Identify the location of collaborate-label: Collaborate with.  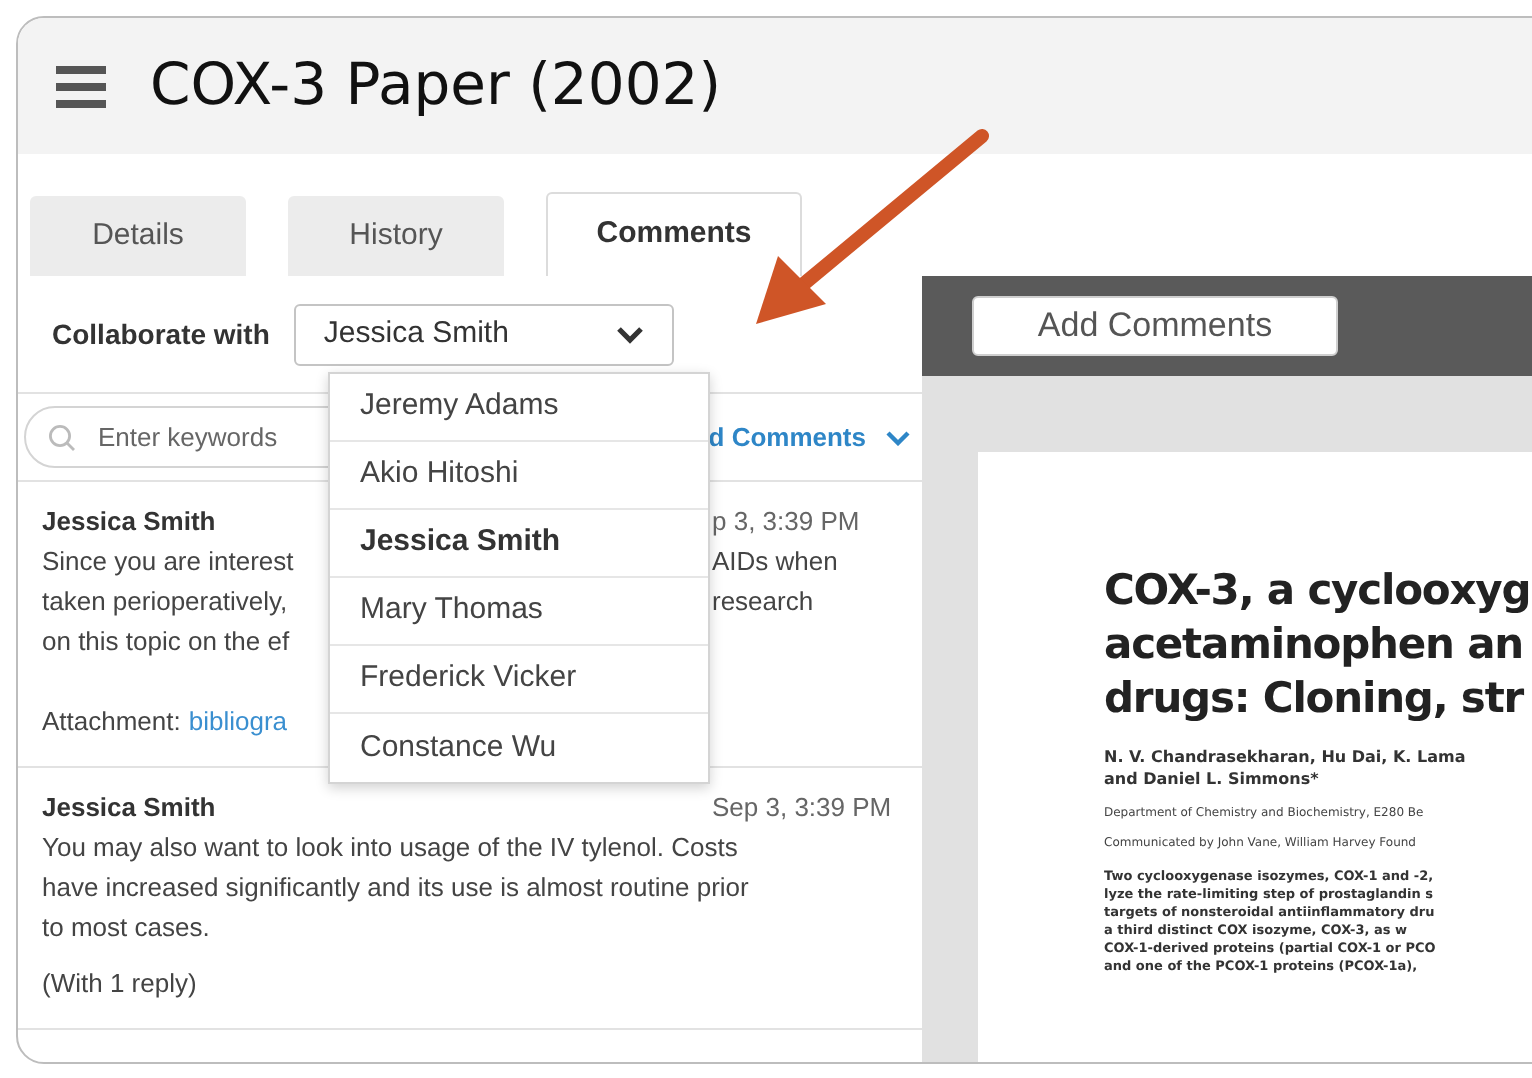
(161, 334).